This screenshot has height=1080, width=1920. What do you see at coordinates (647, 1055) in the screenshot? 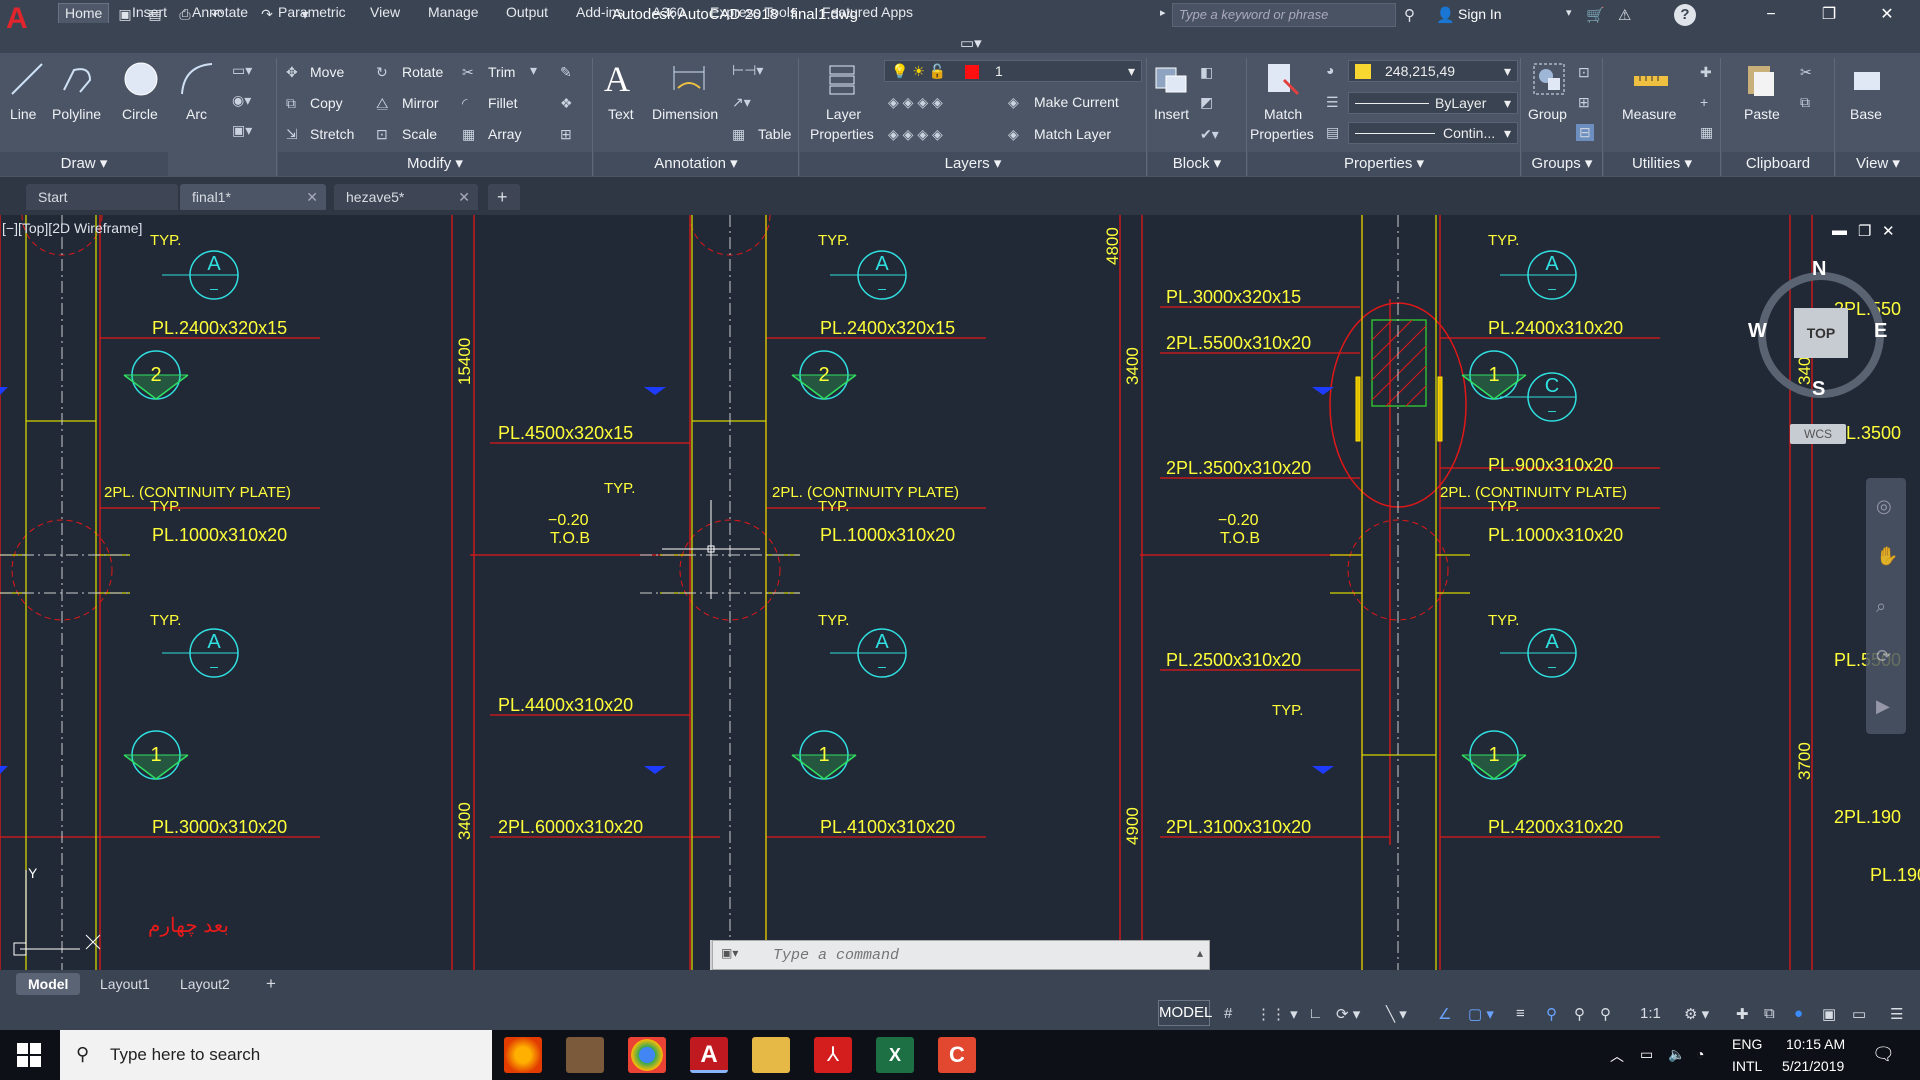
I see `chrome-icon` at bounding box center [647, 1055].